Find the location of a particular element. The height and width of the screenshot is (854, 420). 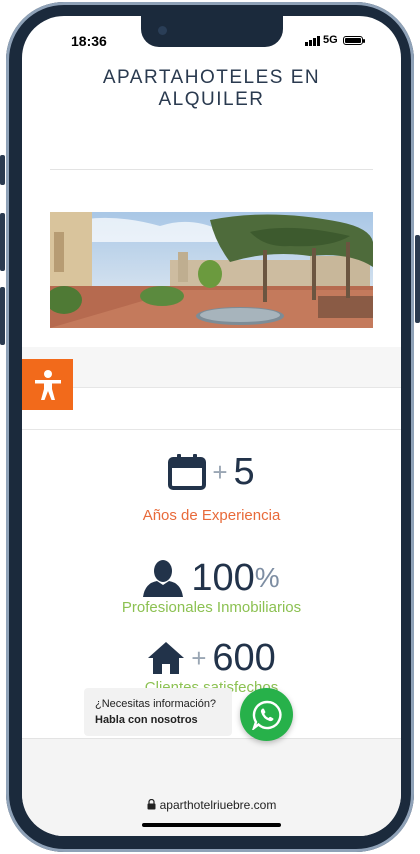

stat-value: 5 is located at coordinates (244, 471).